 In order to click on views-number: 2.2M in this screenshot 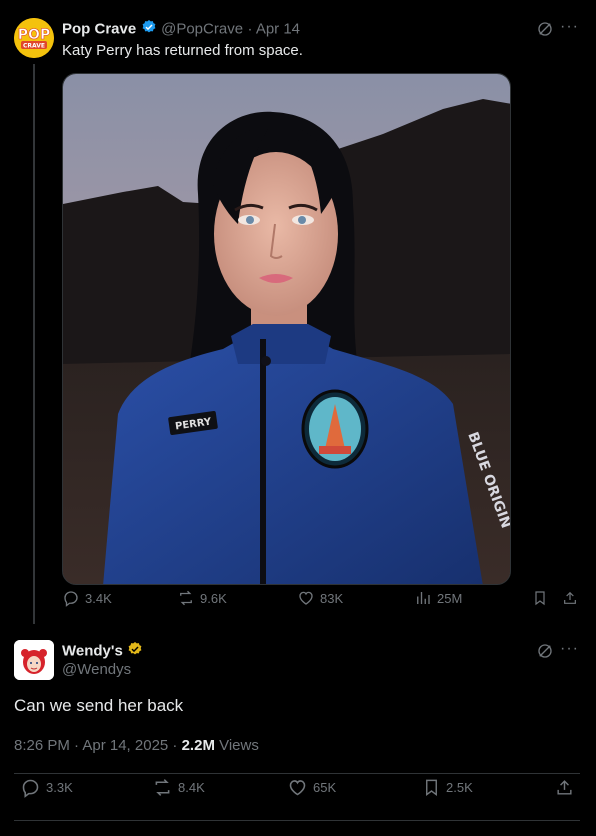, I will do `click(198, 745)`.